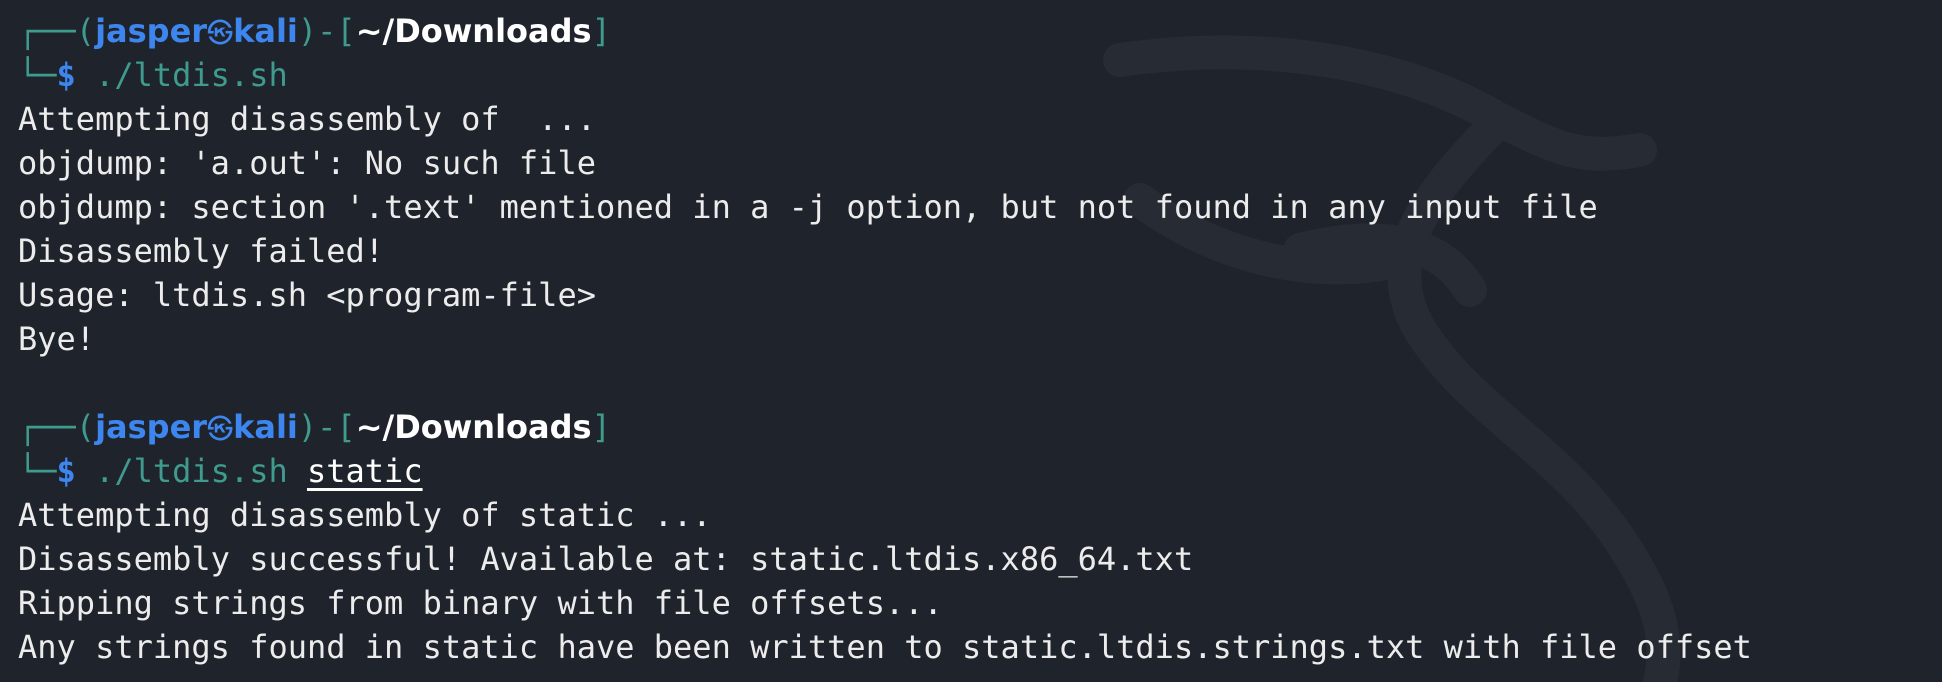  What do you see at coordinates (885, 75) in the screenshot?
I see `command-line-1: └─$ ./ltdis.sh` at bounding box center [885, 75].